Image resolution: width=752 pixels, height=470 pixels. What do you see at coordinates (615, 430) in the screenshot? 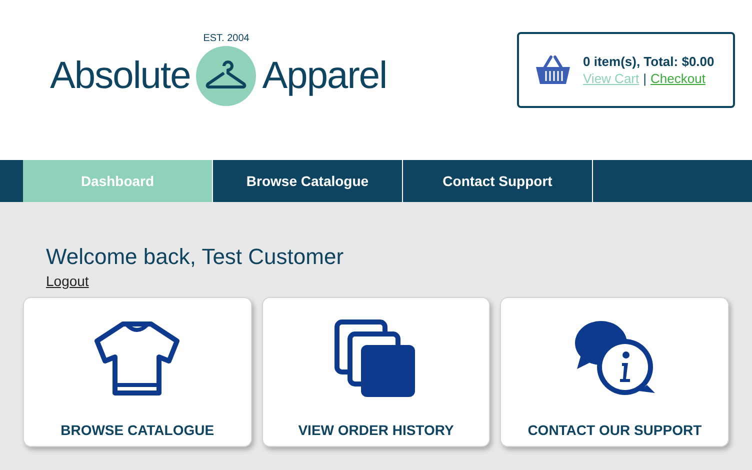
I see `card-label: CONTACT OUR SUPPORT` at bounding box center [615, 430].